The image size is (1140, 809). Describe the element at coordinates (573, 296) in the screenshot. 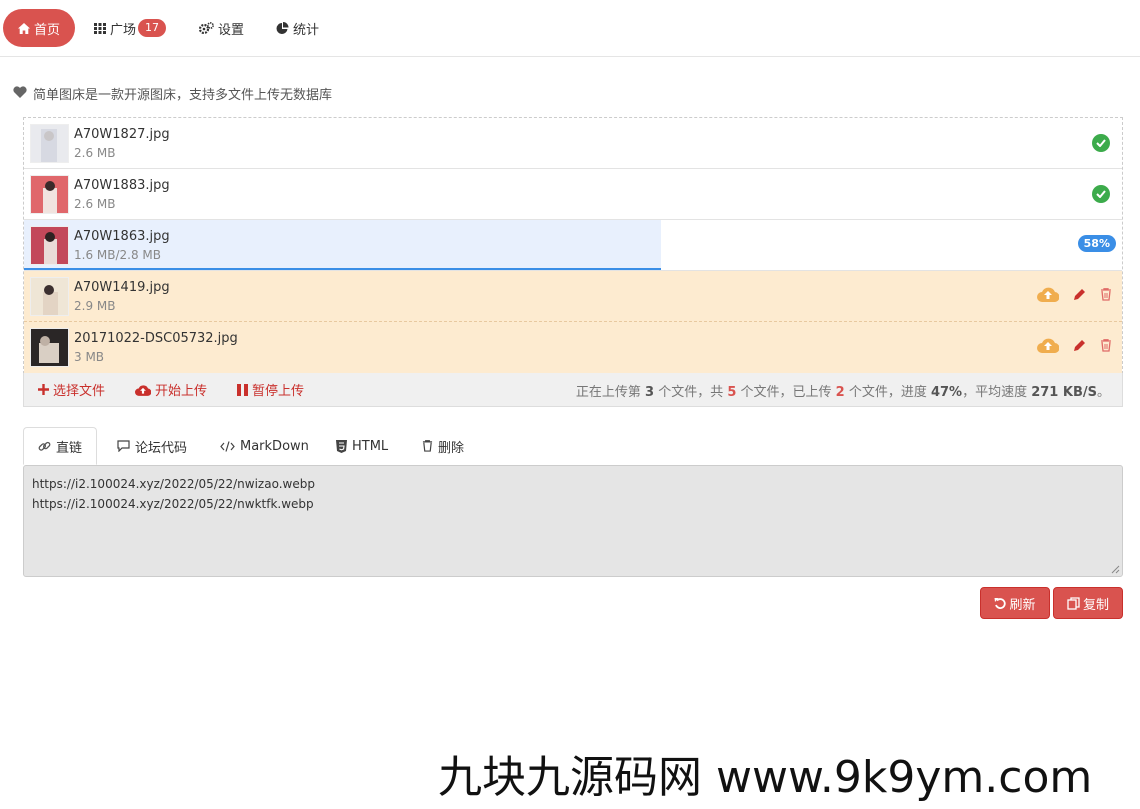

I see `file-row: A70W1419.jpg 2.9 MB` at that location.